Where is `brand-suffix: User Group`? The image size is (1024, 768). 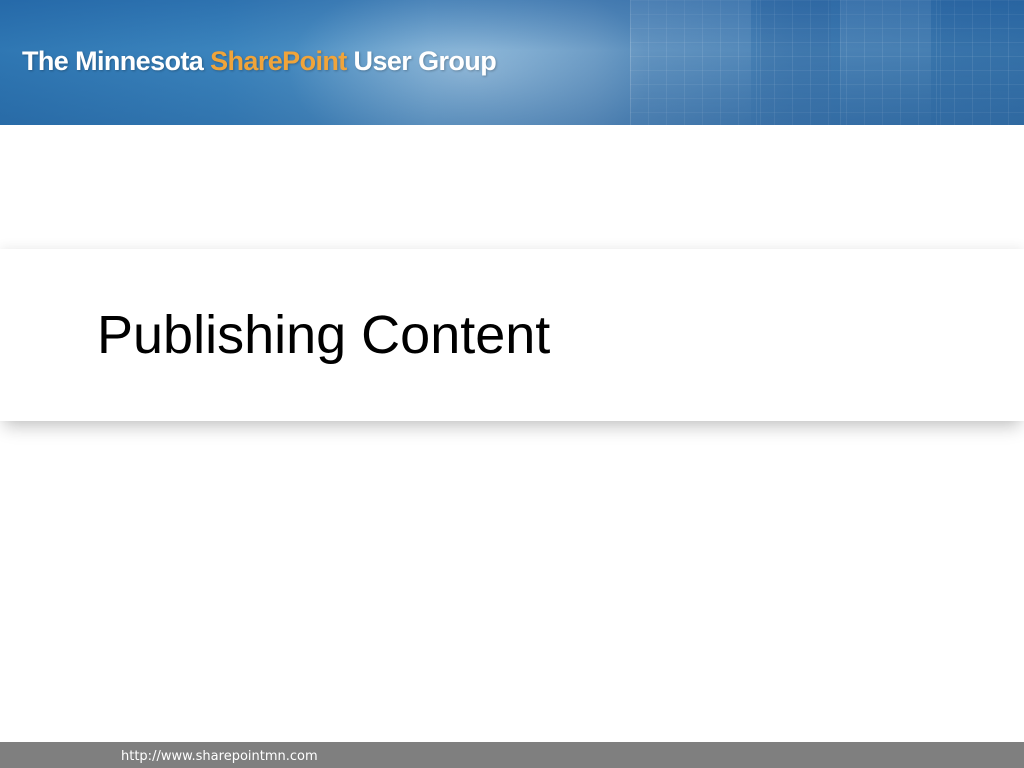 brand-suffix: User Group is located at coordinates (421, 61).